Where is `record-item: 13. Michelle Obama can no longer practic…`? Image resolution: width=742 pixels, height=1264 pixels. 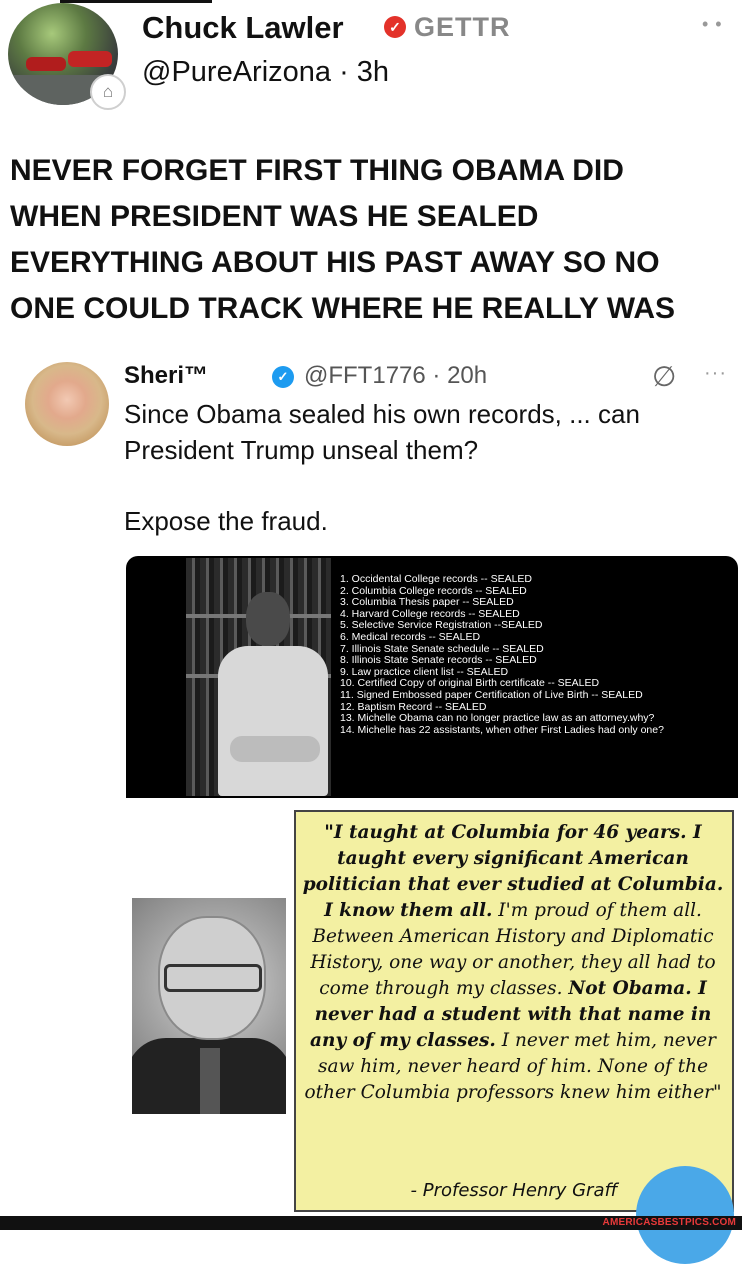 record-item: 13. Michelle Obama can no longer practic… is located at coordinates (497, 718).